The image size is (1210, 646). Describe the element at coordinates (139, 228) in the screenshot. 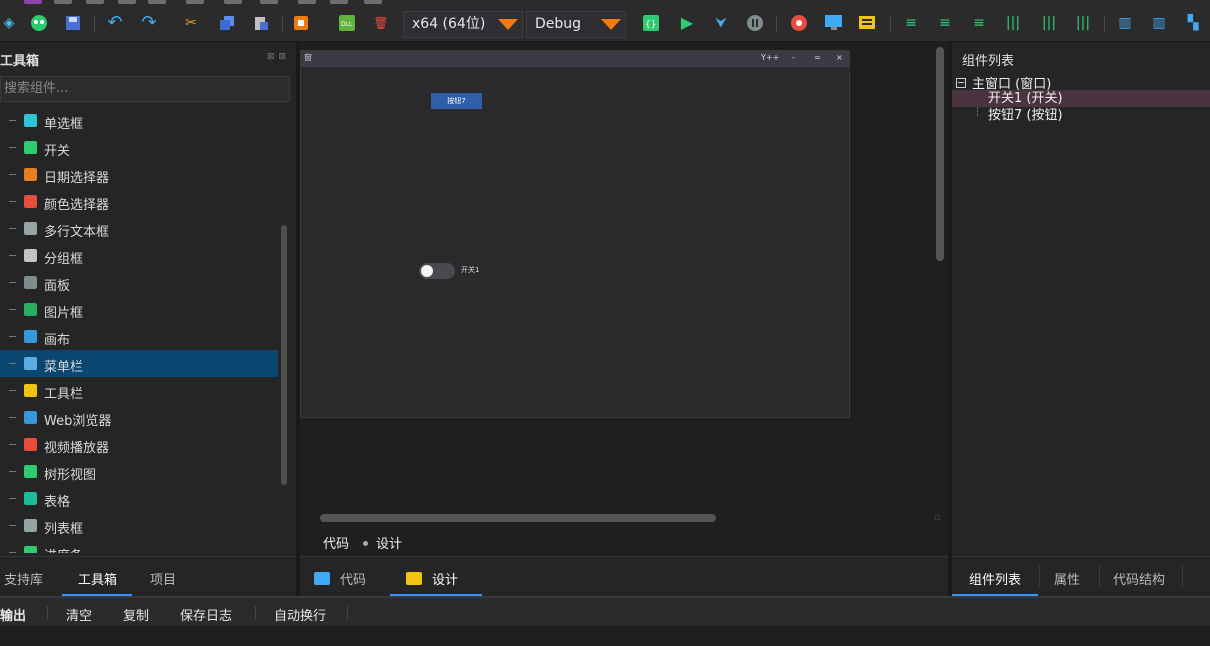

I see `toolbox-item: 多行文本框` at that location.